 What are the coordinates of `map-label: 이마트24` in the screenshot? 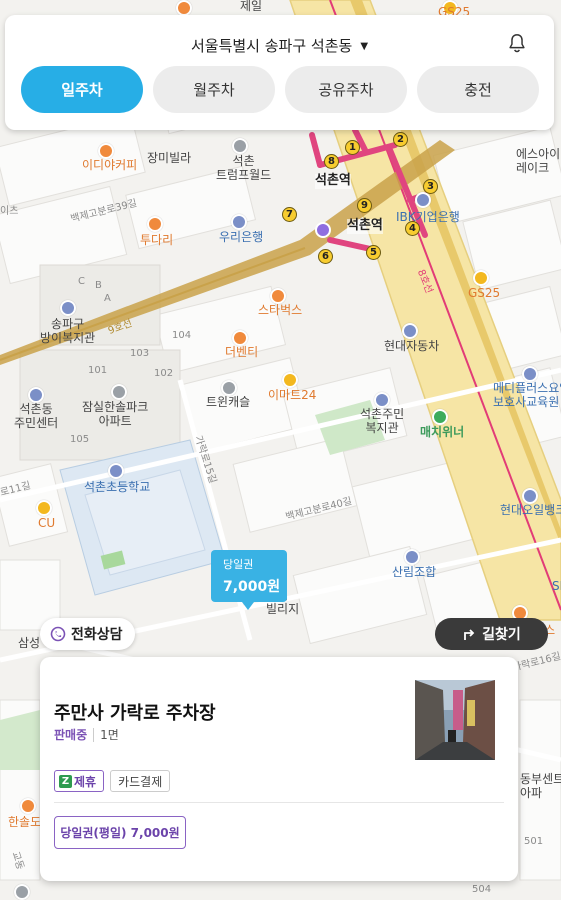 It's located at (292, 395).